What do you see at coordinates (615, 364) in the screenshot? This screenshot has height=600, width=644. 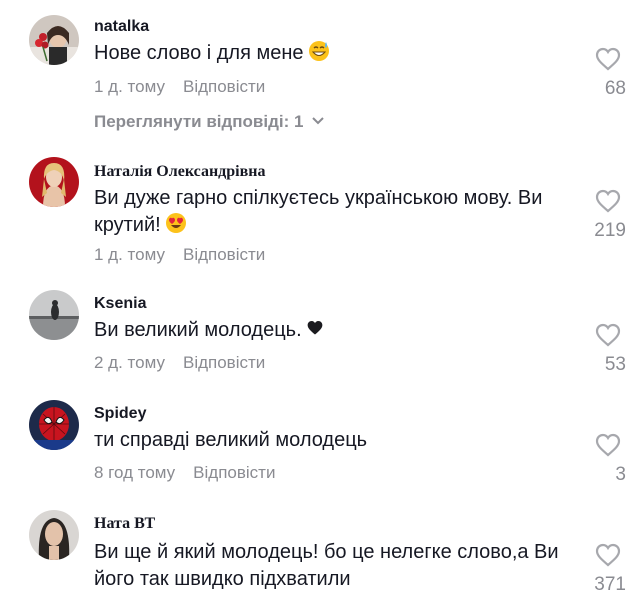 I see `like-count: 53` at bounding box center [615, 364].